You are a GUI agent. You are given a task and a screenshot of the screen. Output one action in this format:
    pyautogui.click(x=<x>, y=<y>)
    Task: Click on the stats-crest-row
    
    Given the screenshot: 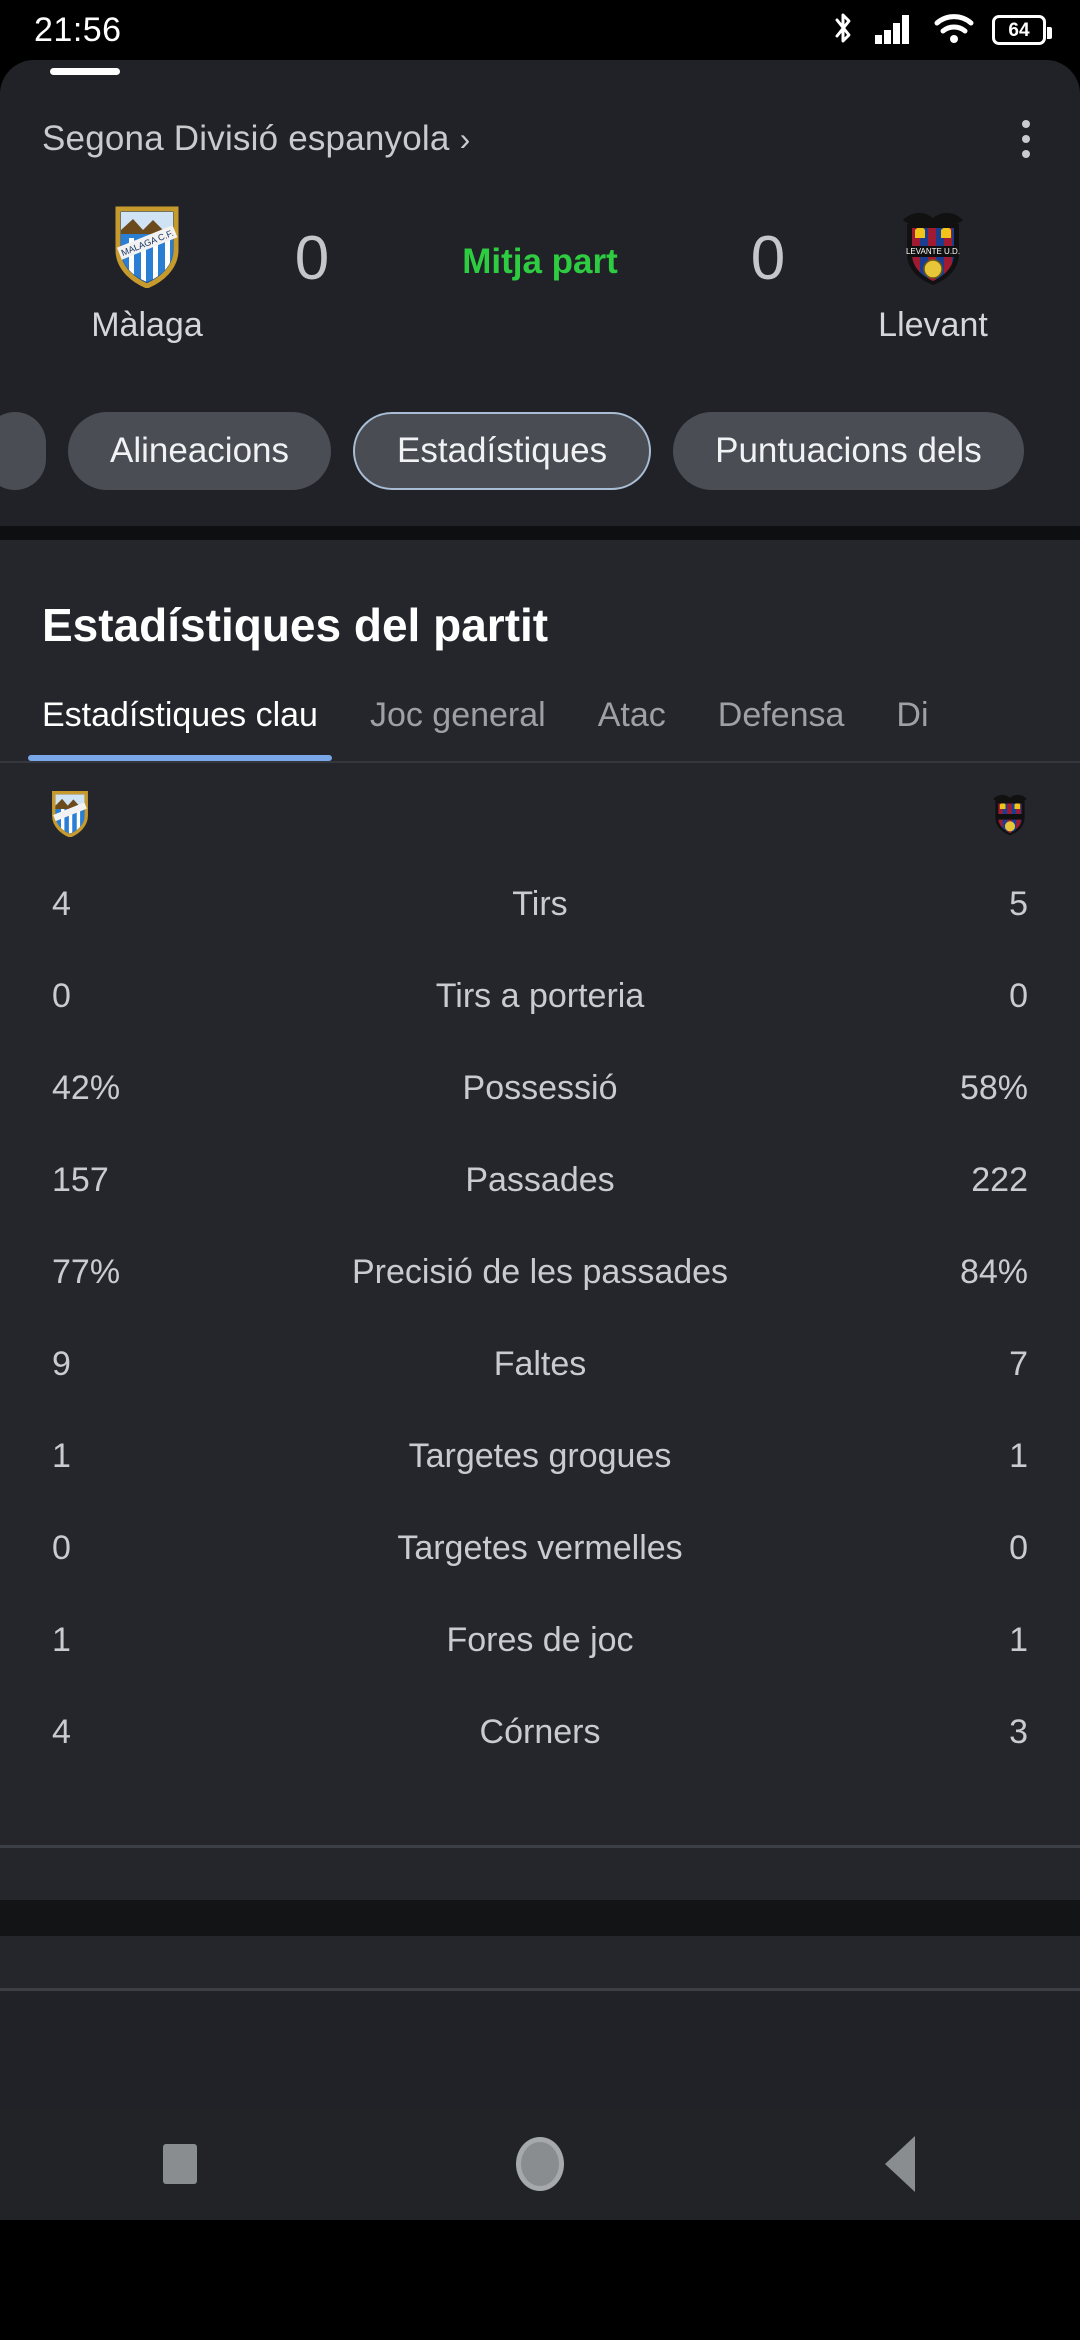 What is the action you would take?
    pyautogui.click(x=540, y=805)
    